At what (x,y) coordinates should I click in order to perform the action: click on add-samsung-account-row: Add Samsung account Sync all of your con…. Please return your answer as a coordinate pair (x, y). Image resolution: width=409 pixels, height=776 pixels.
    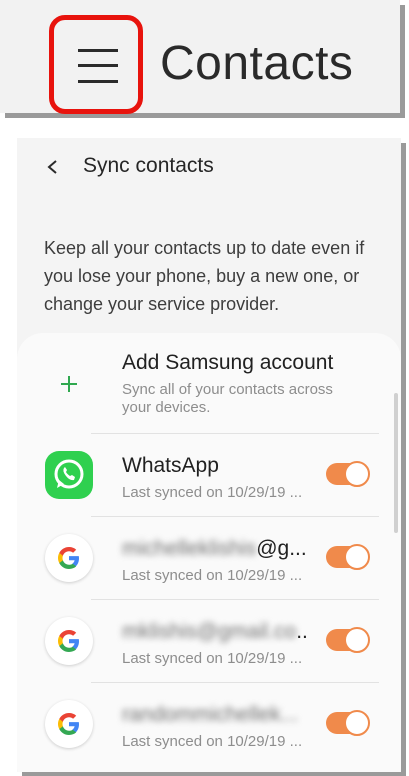
    Looking at the image, I should click on (209, 383).